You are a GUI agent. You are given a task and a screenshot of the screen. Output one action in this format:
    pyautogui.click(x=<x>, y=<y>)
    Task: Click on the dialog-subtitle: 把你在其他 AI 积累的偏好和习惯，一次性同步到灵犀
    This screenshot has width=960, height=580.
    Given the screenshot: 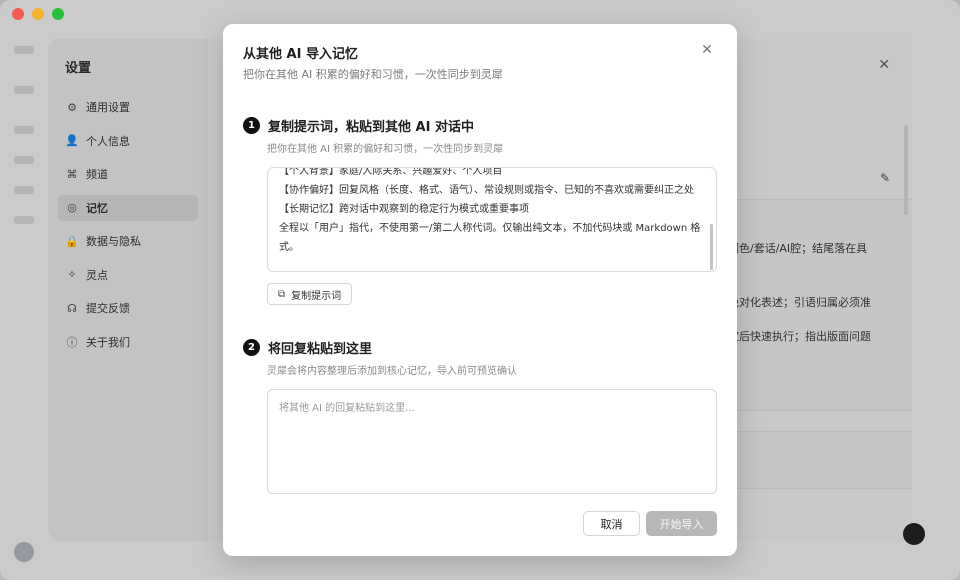 What is the action you would take?
    pyautogui.click(x=373, y=74)
    